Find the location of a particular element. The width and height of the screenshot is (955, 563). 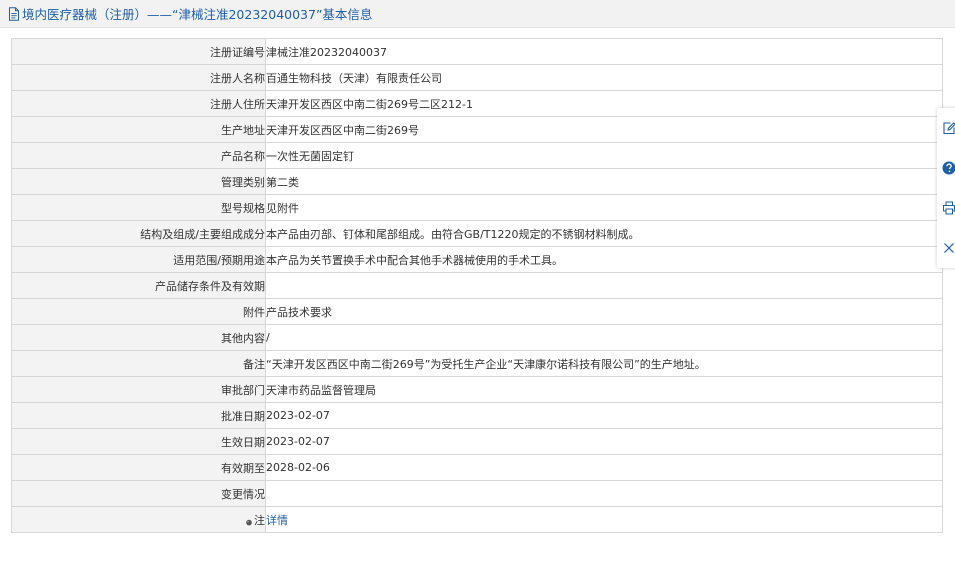

field-label: 型号规格 is located at coordinates (138, 207).